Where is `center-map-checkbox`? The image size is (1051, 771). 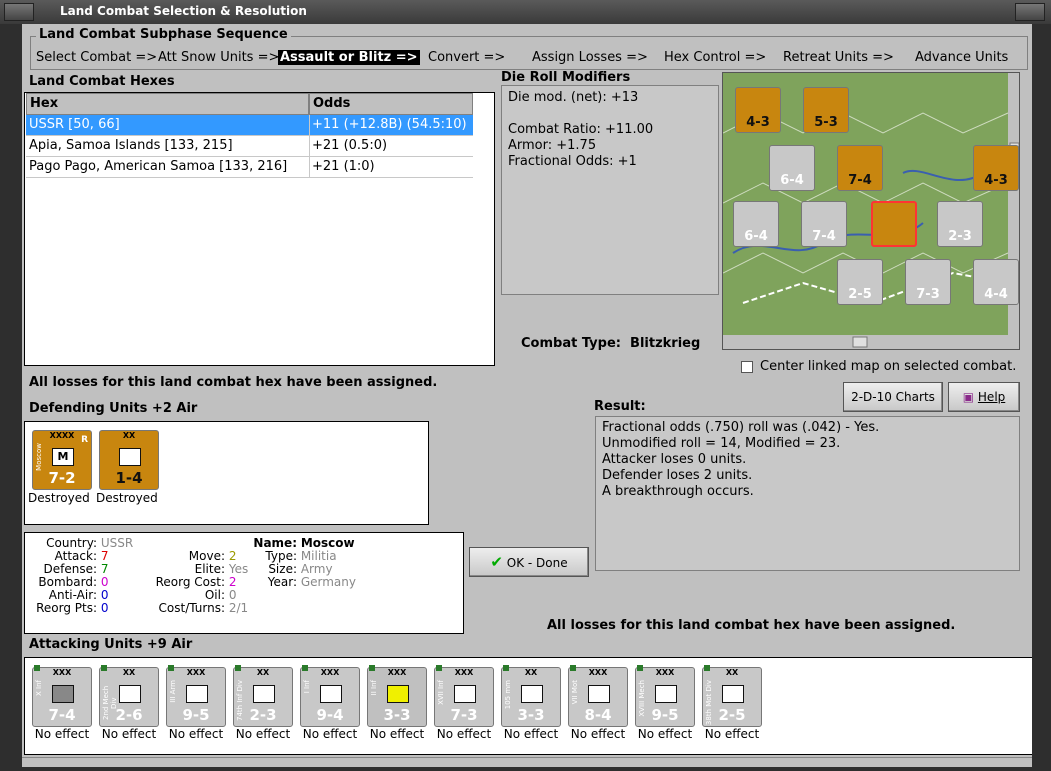
center-map-checkbox is located at coordinates (747, 367).